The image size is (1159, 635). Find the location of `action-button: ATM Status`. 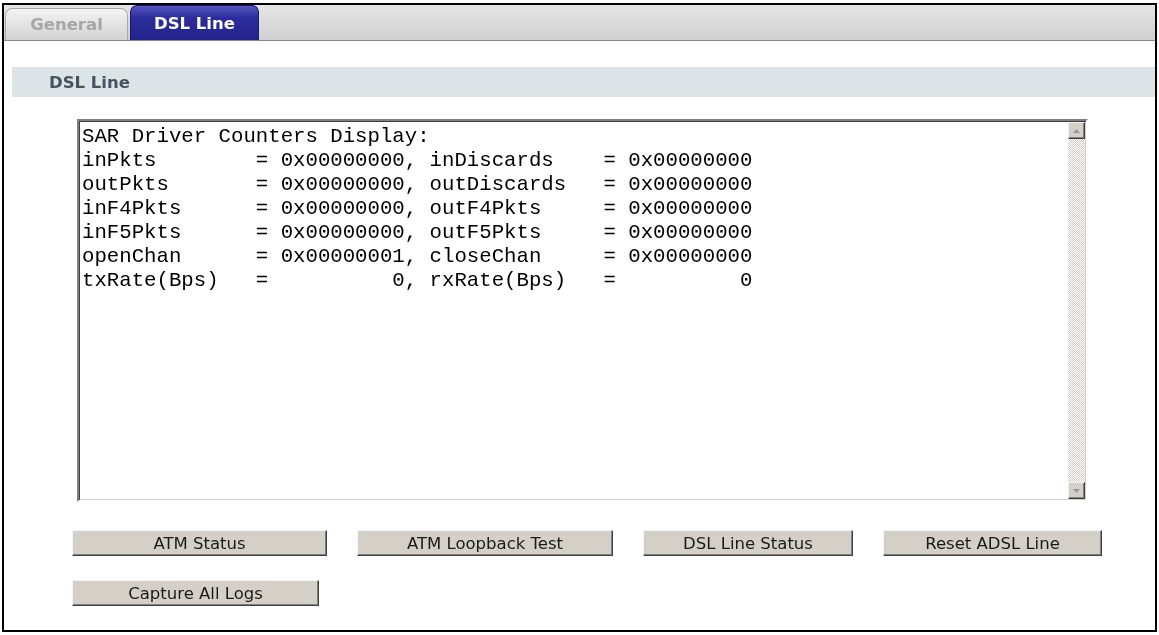

action-button: ATM Status is located at coordinates (199, 543).